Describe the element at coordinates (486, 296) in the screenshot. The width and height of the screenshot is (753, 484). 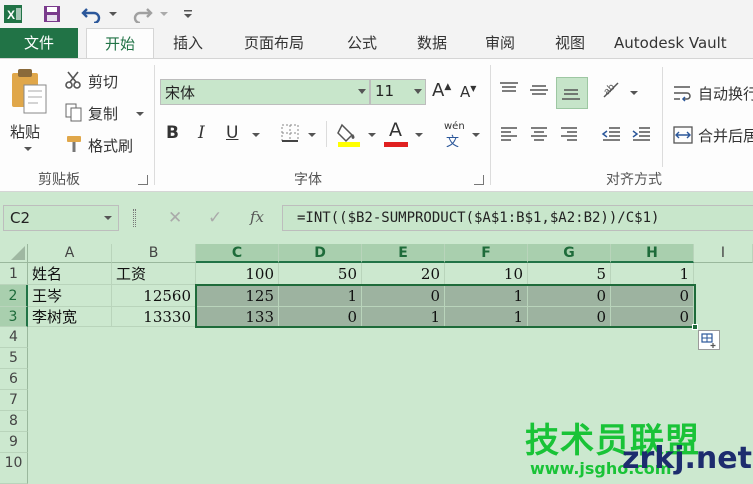
I see `cell-F2: 1` at that location.